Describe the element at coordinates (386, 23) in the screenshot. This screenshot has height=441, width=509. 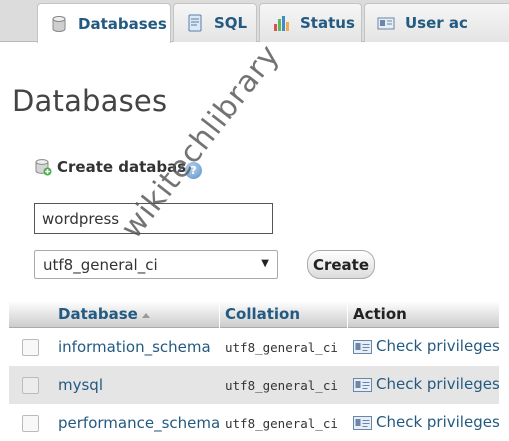
I see `user-accounts-icon` at that location.